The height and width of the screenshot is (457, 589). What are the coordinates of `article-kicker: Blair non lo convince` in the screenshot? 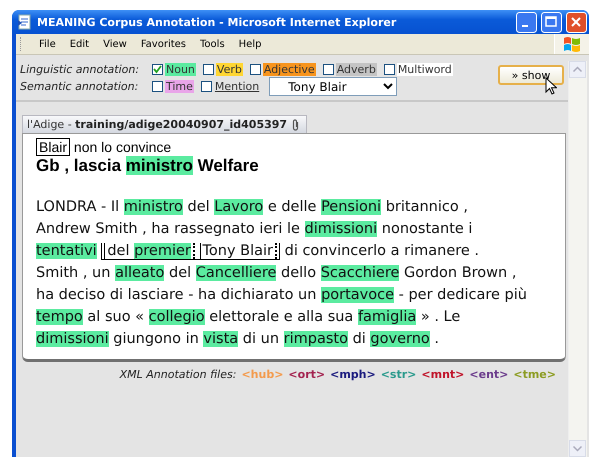 It's located at (294, 147).